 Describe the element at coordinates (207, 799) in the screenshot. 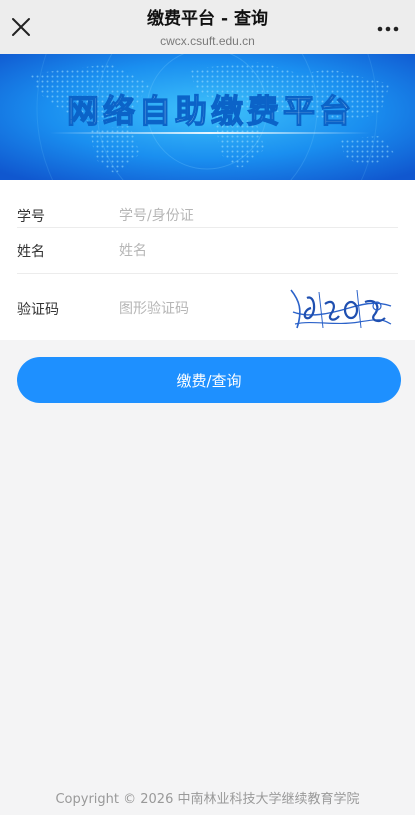

I see `footer-copyright: Copyright © 2026 中南林业科技大学继续教育学院` at that location.